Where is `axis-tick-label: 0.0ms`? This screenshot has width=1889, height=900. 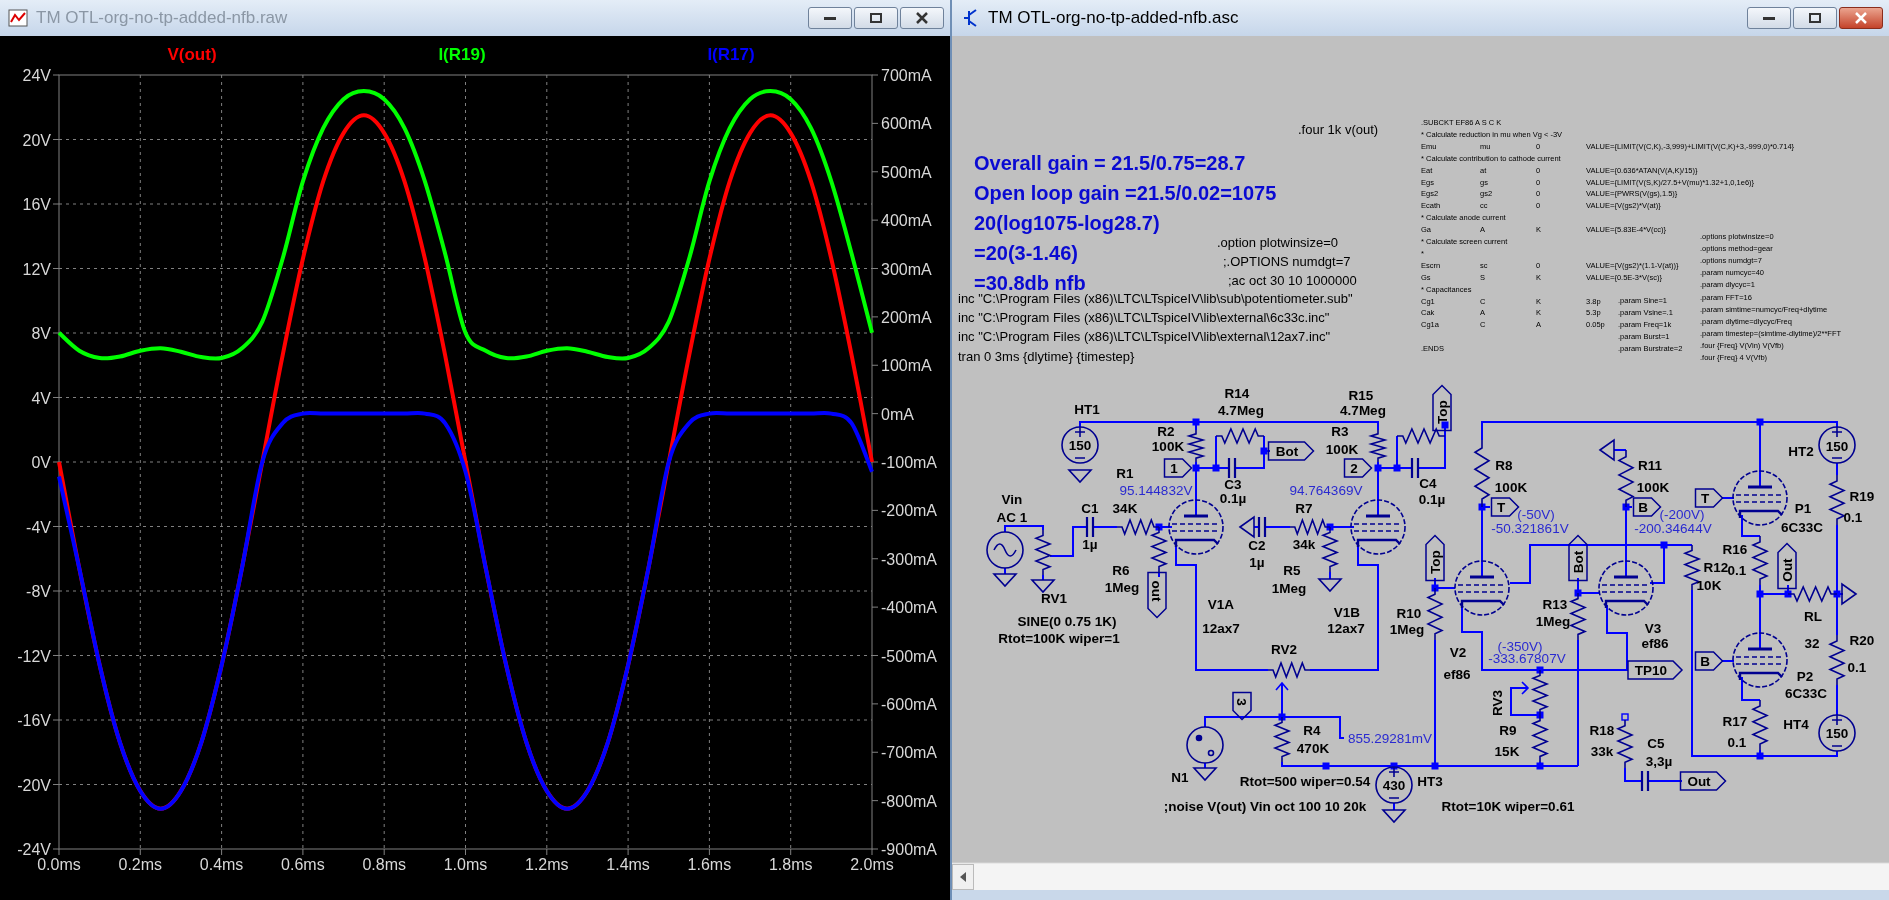
axis-tick-label: 0.0ms is located at coordinates (59, 864).